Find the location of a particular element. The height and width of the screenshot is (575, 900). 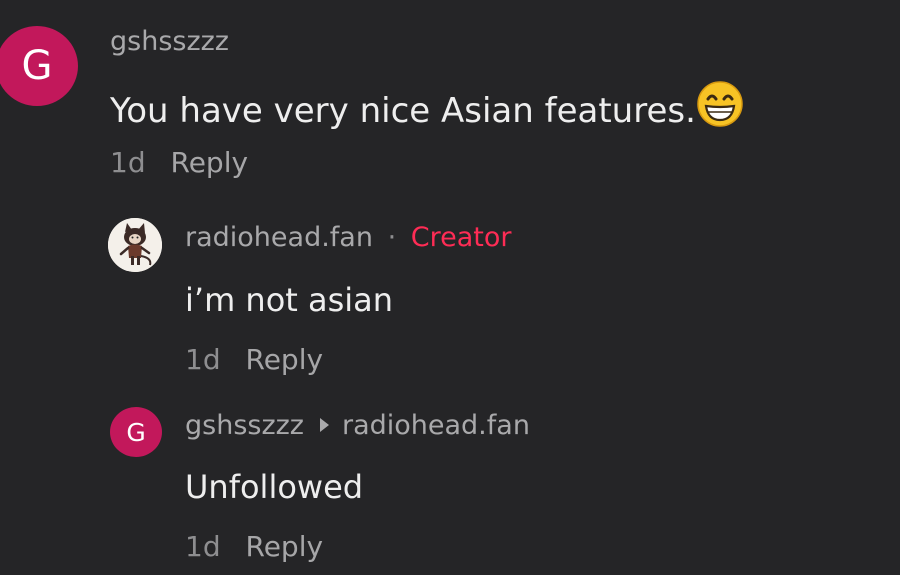

creator-badge: Creator is located at coordinates (461, 237).